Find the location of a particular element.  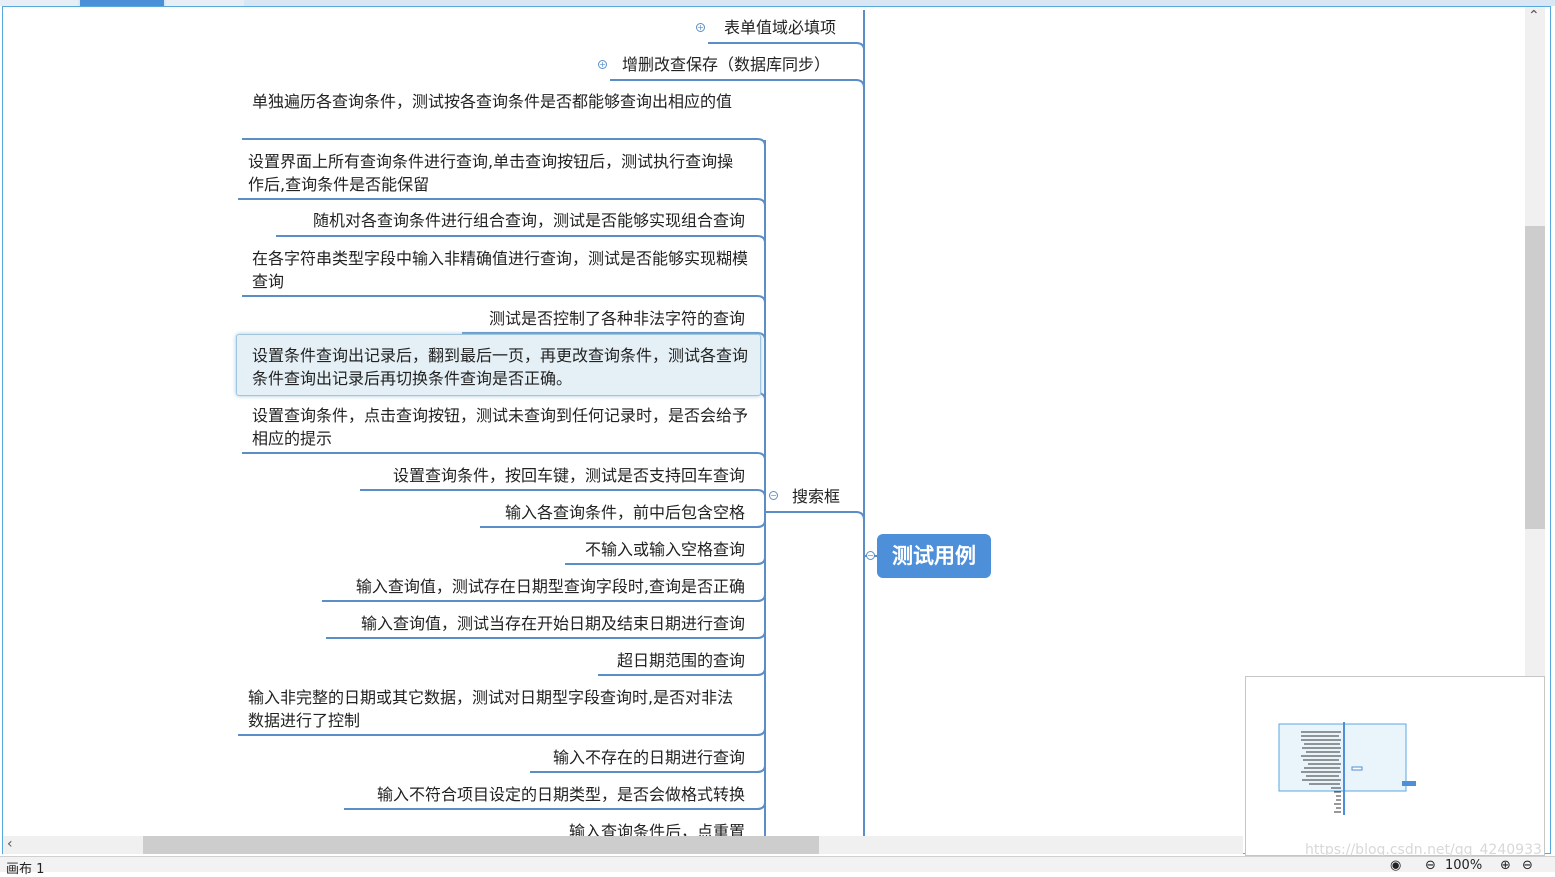

topic-required-fields: 表单值域必填项 is located at coordinates (780, 27).